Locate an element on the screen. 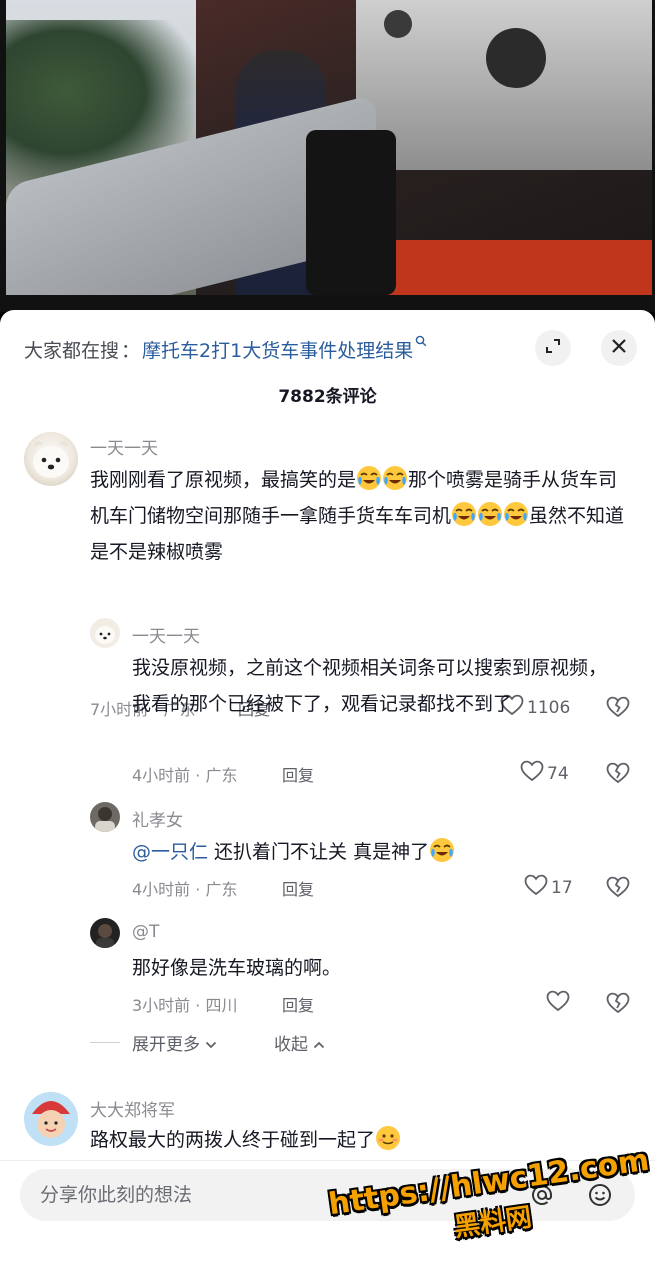 Image resolution: width=655 pixels, height=1281 pixels. reply-text: @一只仁 还扒着门不让关 真是神了 is located at coordinates (377, 852).